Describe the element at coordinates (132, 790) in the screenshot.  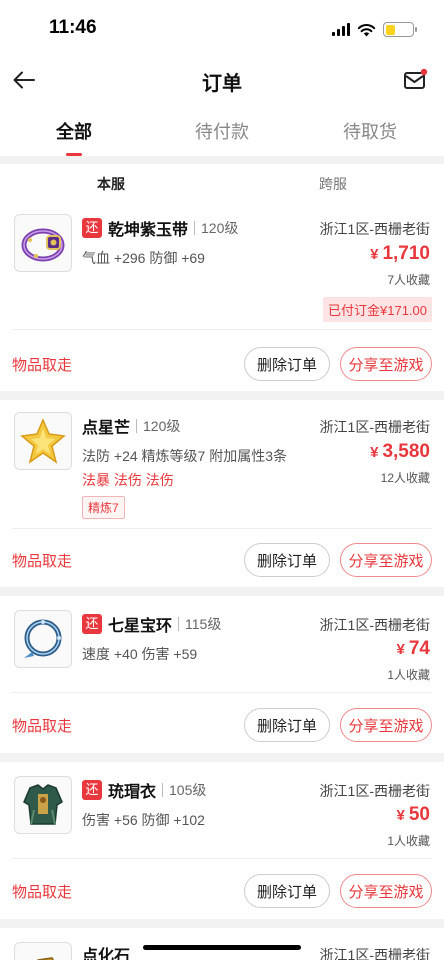
I see `item-name: 珫瑁衣` at that location.